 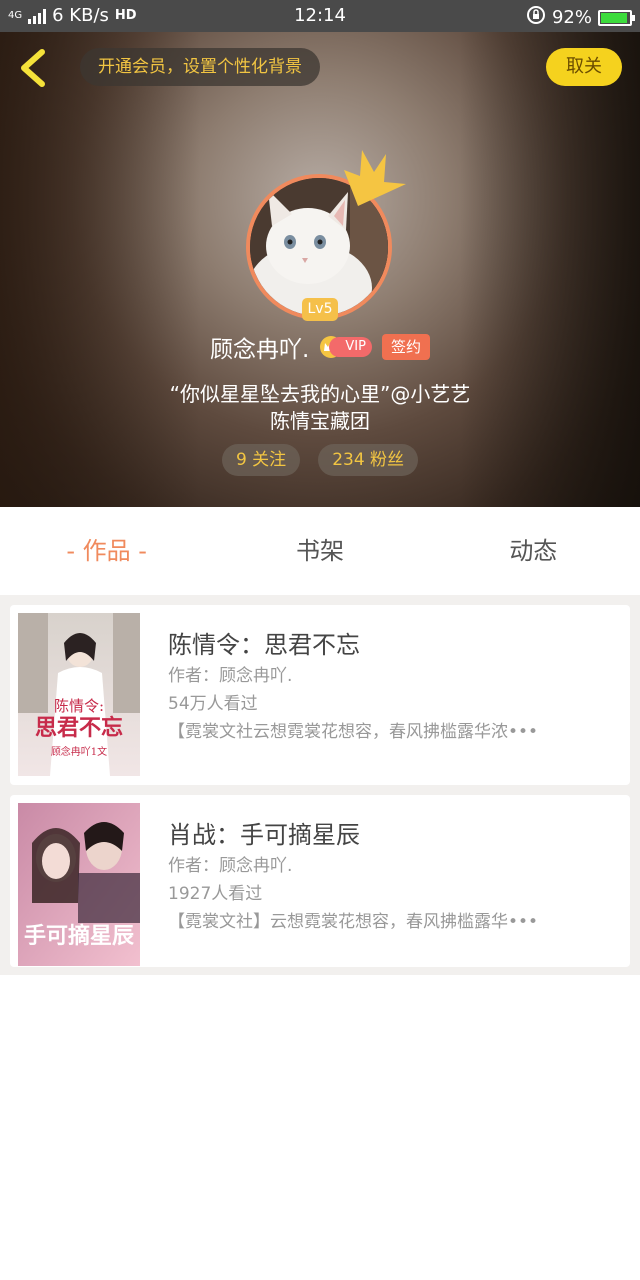 What do you see at coordinates (353, 732) in the screenshot?
I see `work-desc: 【霓裳文社云想霓裳花想容，春风拂槛露华浓•••` at bounding box center [353, 732].